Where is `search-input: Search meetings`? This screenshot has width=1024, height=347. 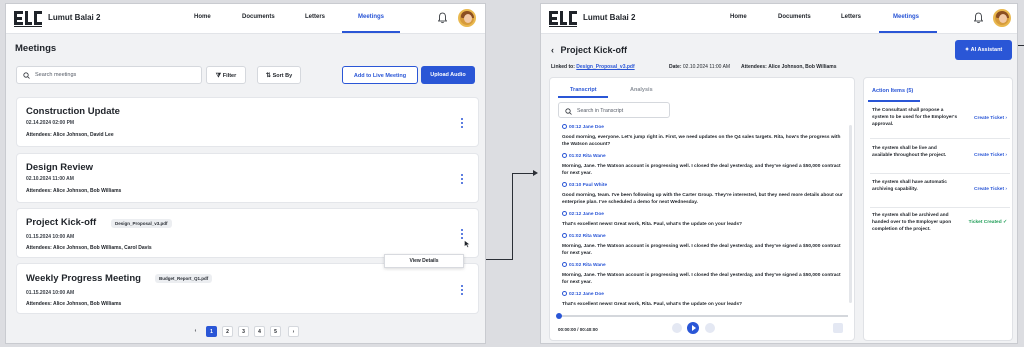 search-input: Search meetings is located at coordinates (109, 75).